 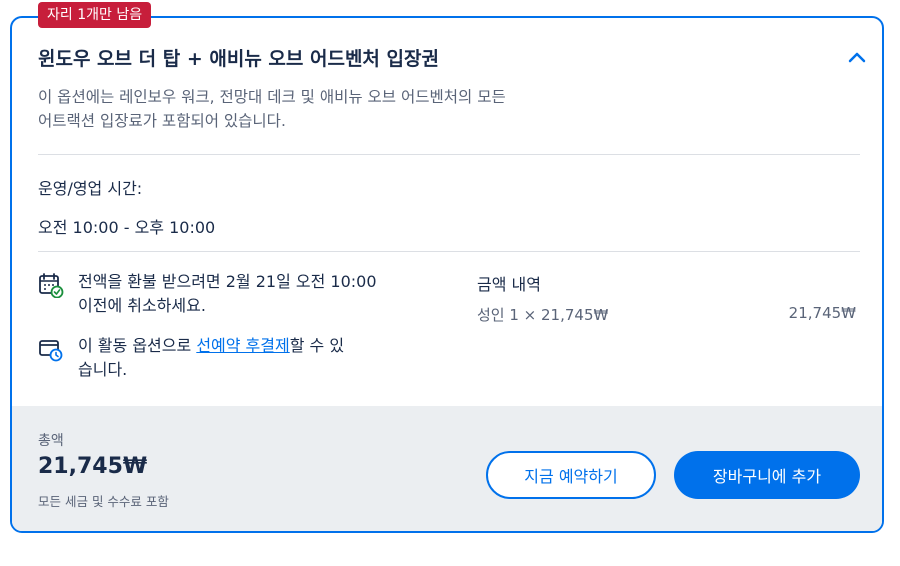 What do you see at coordinates (162, 121) in the screenshot?
I see `description-line: 어트랙션 입장료가 포함되어 있습니다.` at bounding box center [162, 121].